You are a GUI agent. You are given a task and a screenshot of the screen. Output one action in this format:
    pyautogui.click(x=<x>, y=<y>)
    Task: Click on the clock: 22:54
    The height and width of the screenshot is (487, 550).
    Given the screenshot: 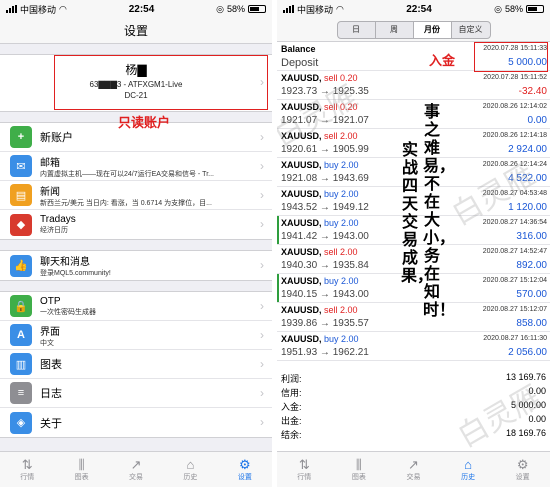 What is the action you would take?
    pyautogui.click(x=419, y=9)
    